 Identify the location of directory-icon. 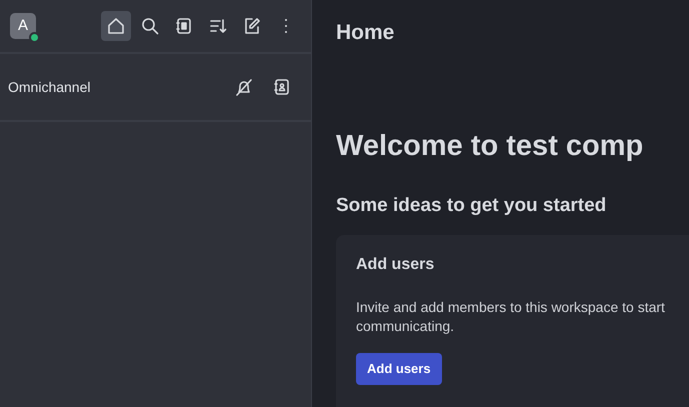
(184, 26).